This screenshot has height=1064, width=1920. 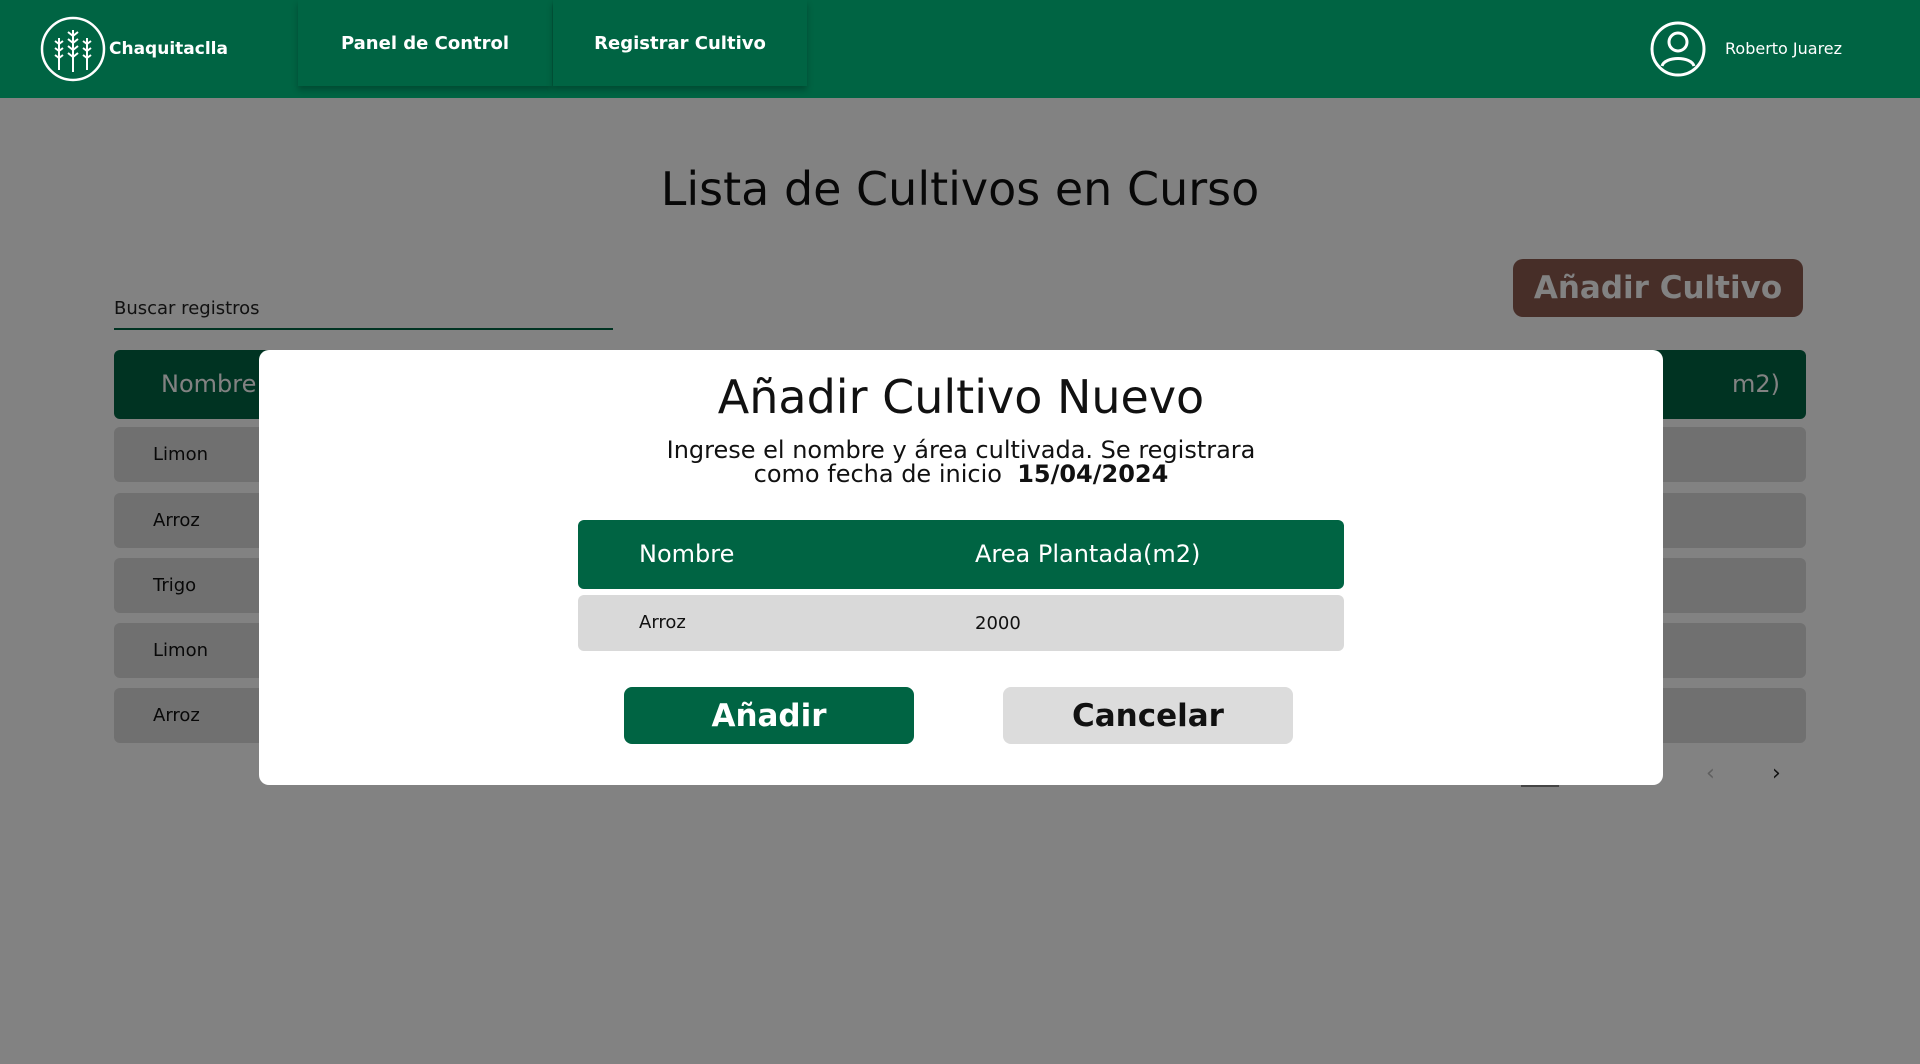 What do you see at coordinates (1678, 49) in the screenshot?
I see `user-avatar-icon` at bounding box center [1678, 49].